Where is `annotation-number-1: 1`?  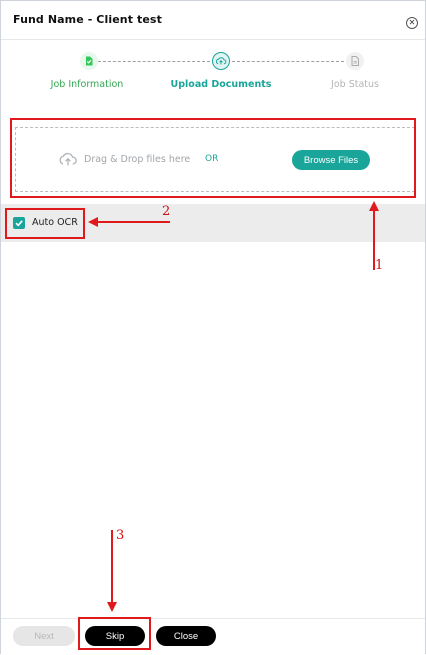
annotation-number-1: 1 is located at coordinates (379, 265).